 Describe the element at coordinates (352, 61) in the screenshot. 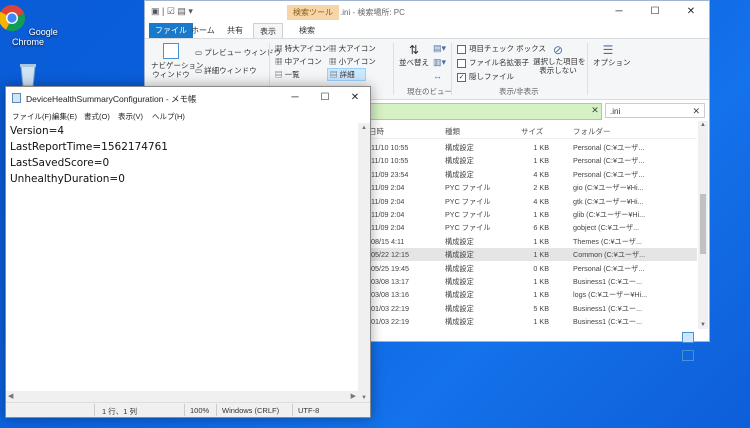

I see `layout-small: ▦ 小アイコン` at that location.